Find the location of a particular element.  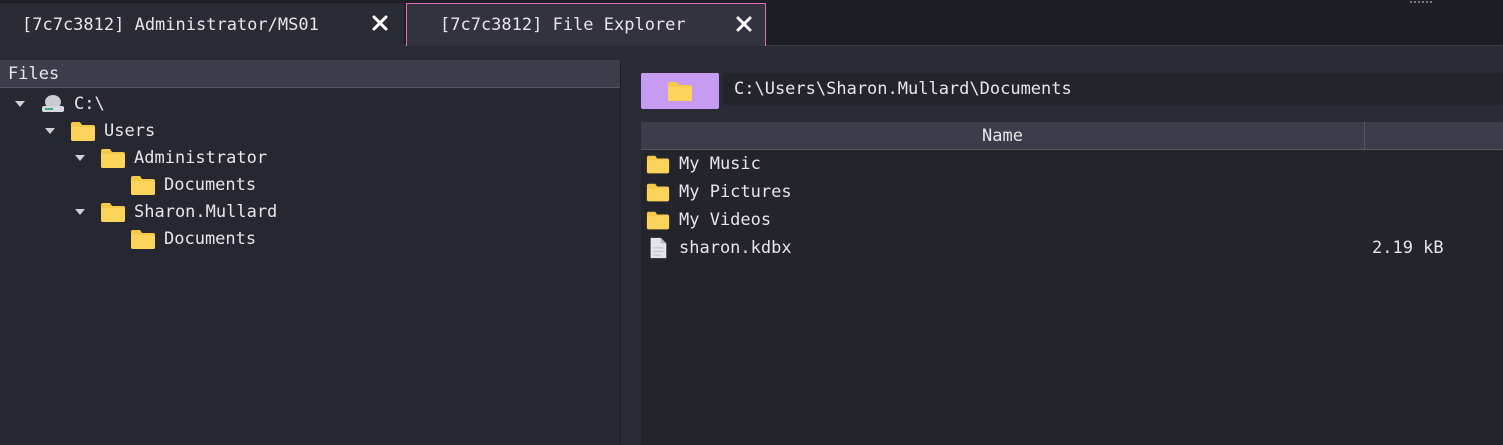

path-input: C:\Users\Sharon.Mullard\Documents is located at coordinates (1113, 89).